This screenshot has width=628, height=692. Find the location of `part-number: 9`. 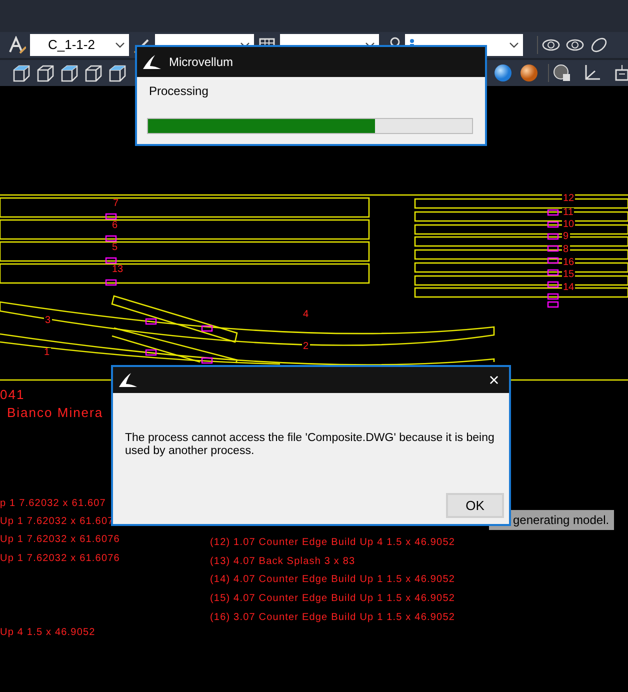

part-number: 9 is located at coordinates (566, 237).